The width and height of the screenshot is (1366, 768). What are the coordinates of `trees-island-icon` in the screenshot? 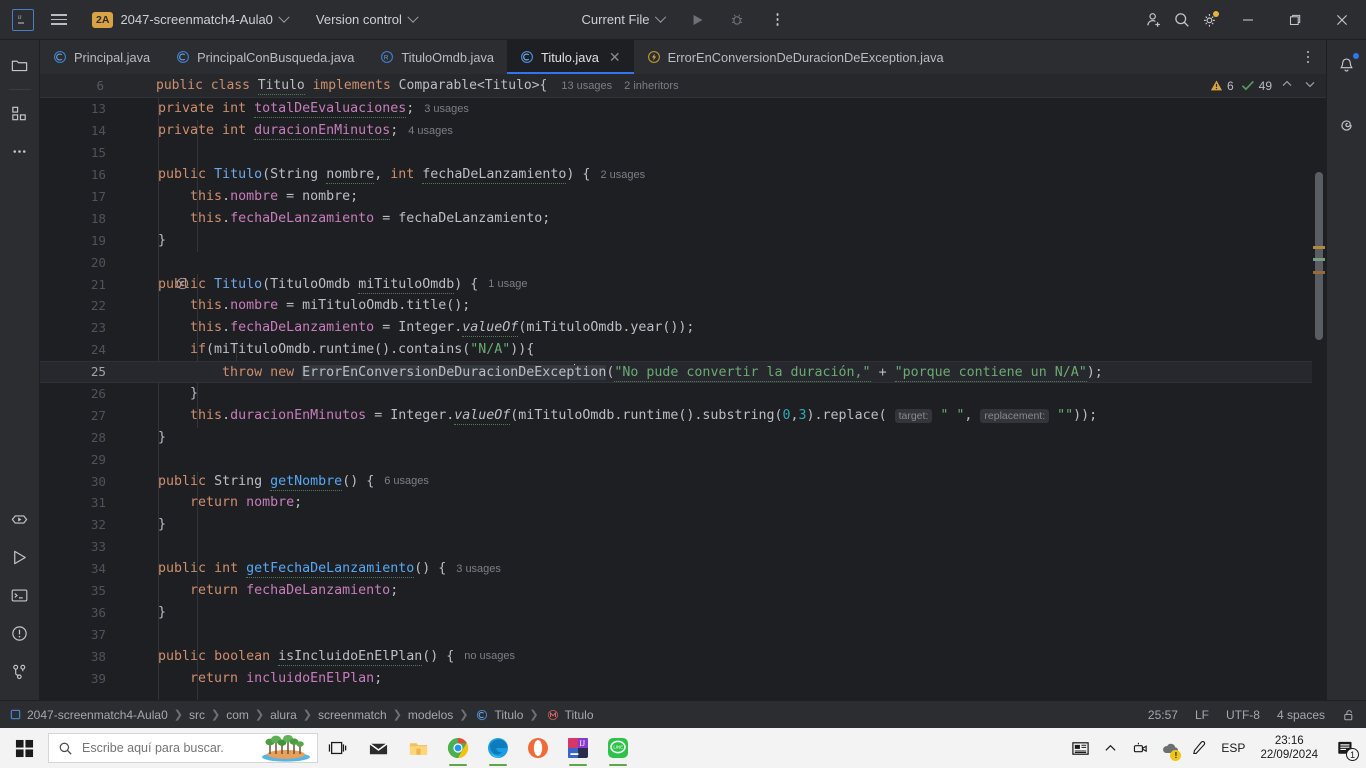 It's located at (286, 748).